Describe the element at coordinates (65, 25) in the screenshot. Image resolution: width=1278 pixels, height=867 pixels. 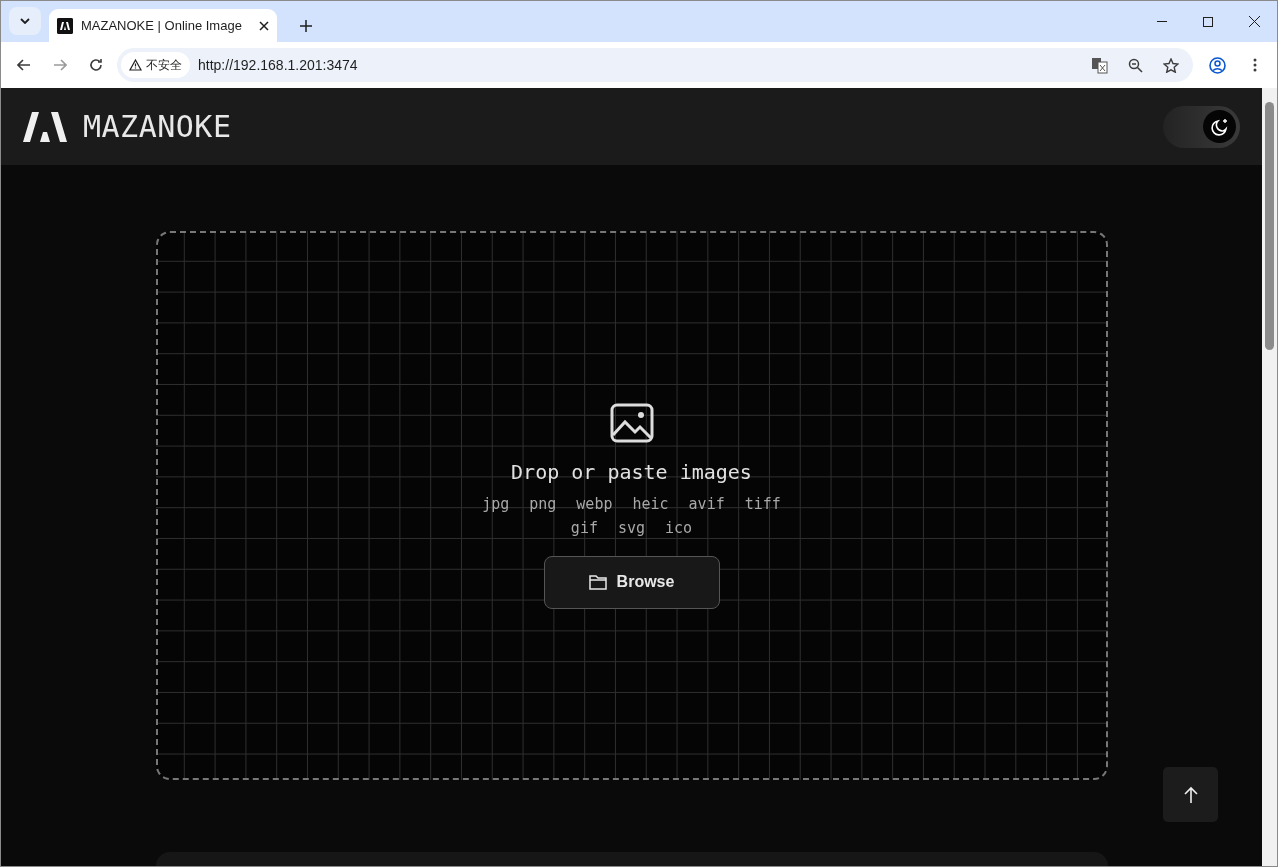
I see `site-favicon-icon` at that location.